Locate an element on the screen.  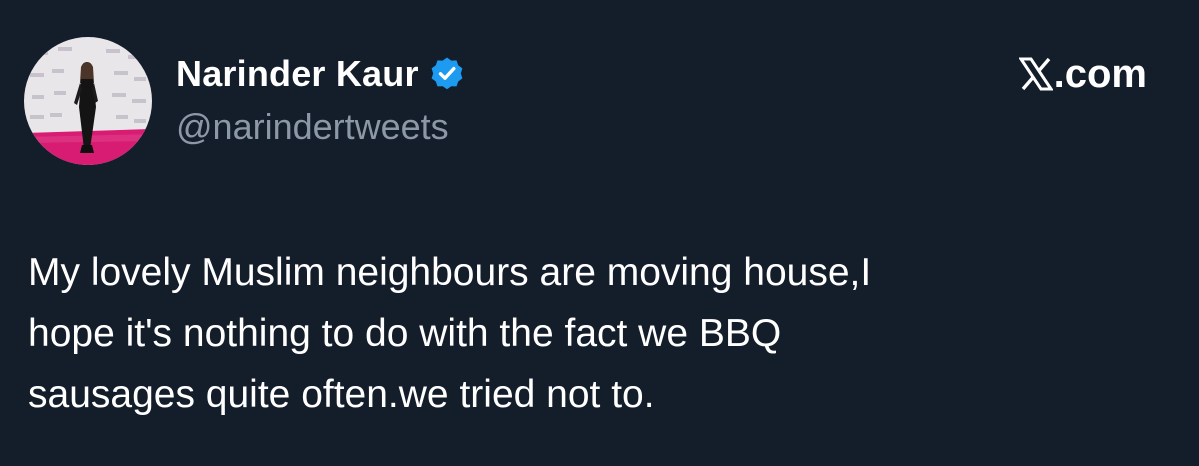
avatar is located at coordinates (88, 101).